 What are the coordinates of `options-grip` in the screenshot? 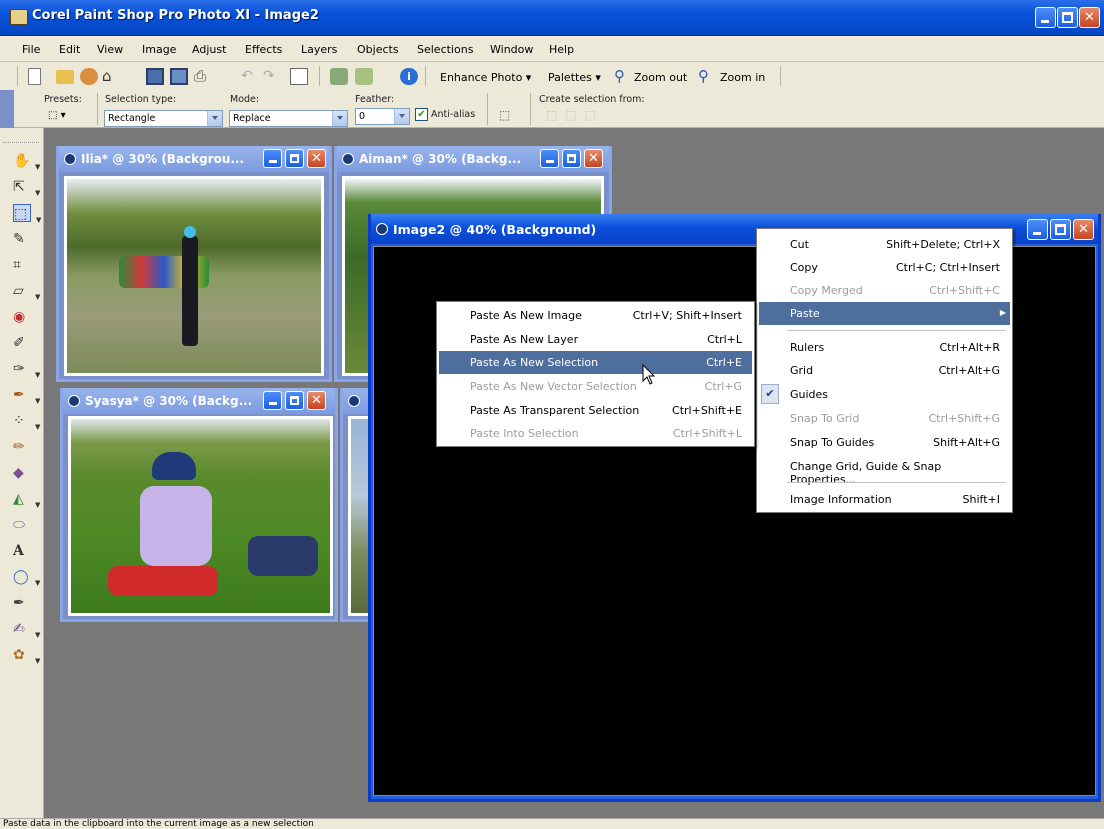 It's located at (7, 109).